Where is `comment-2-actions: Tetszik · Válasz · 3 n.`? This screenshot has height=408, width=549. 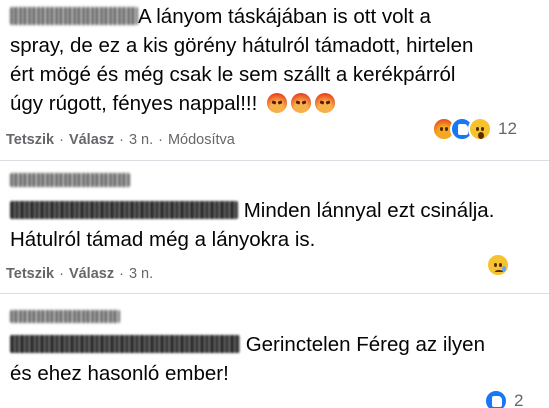
comment-2-actions: Tetszik · Válasz · 3 n. is located at coordinates (80, 274).